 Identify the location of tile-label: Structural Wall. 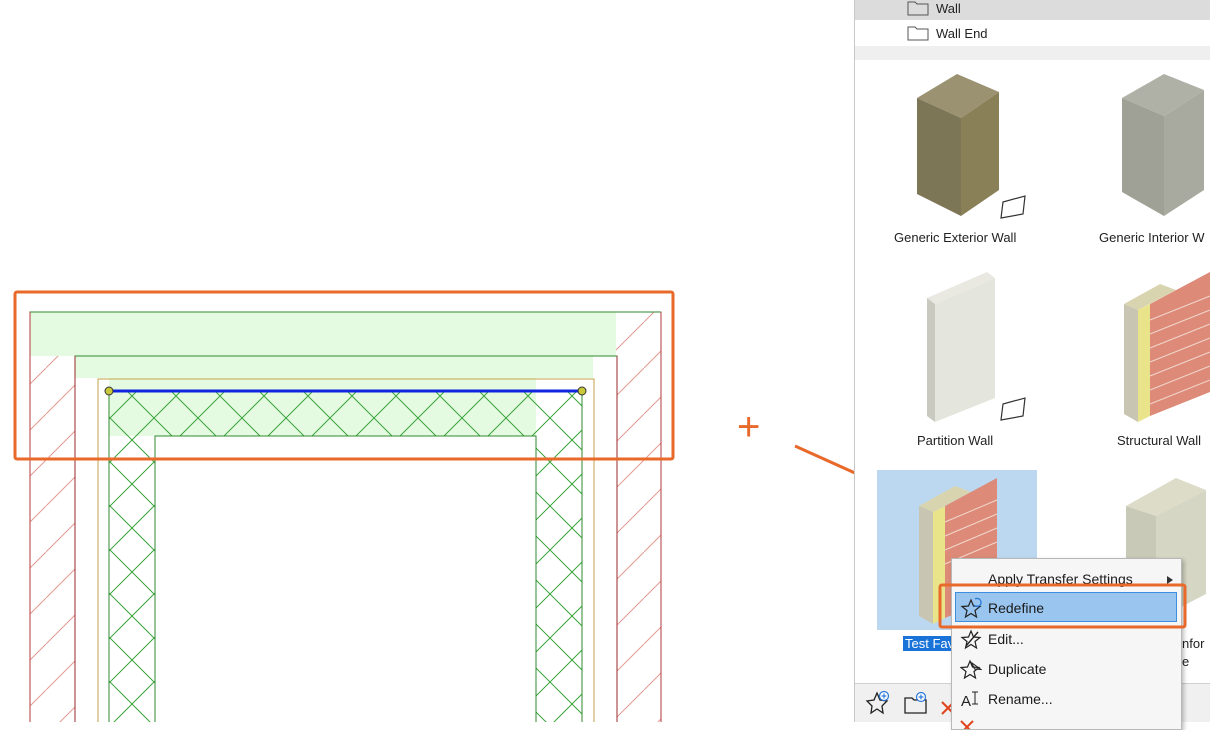
(1159, 440).